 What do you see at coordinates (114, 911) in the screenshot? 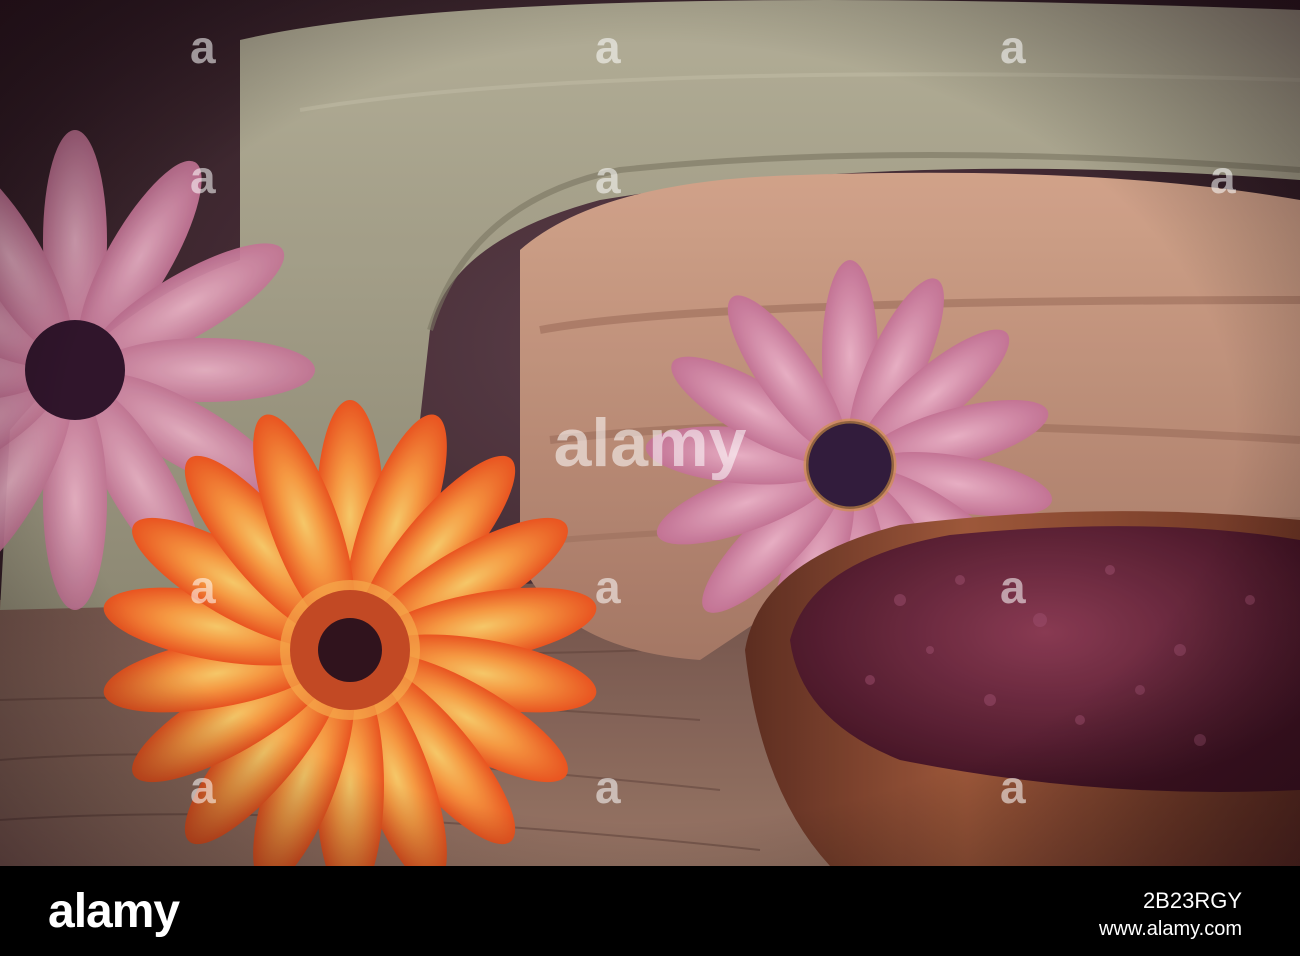
I see `brand-logo: alamy` at bounding box center [114, 911].